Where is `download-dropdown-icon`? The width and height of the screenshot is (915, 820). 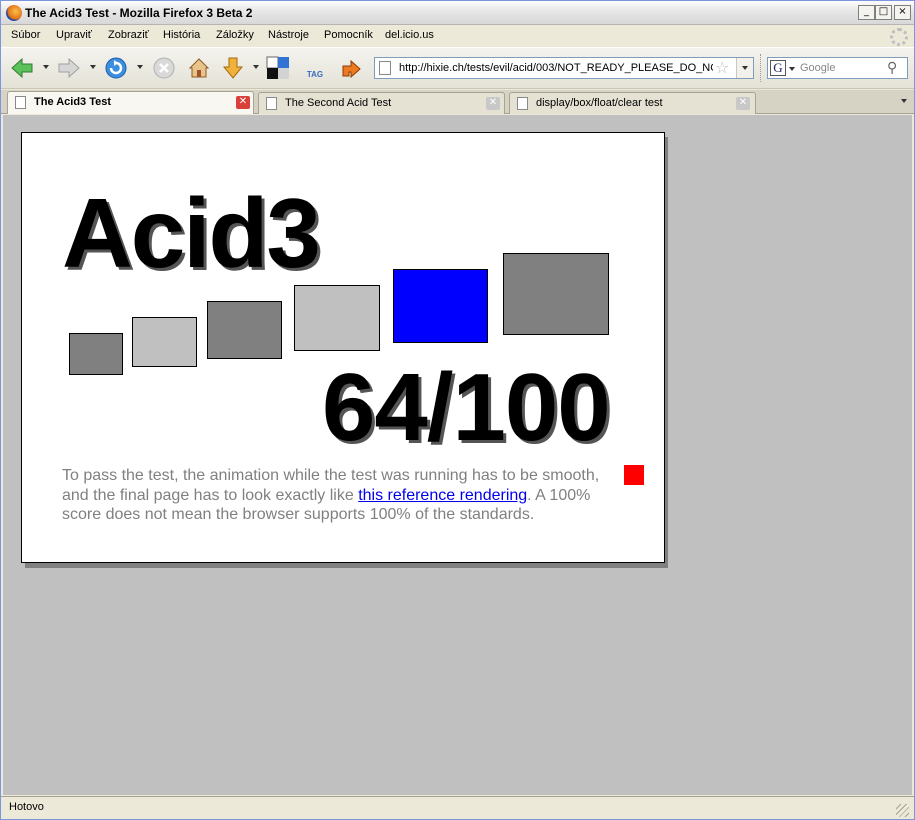 download-dropdown-icon is located at coordinates (256, 67).